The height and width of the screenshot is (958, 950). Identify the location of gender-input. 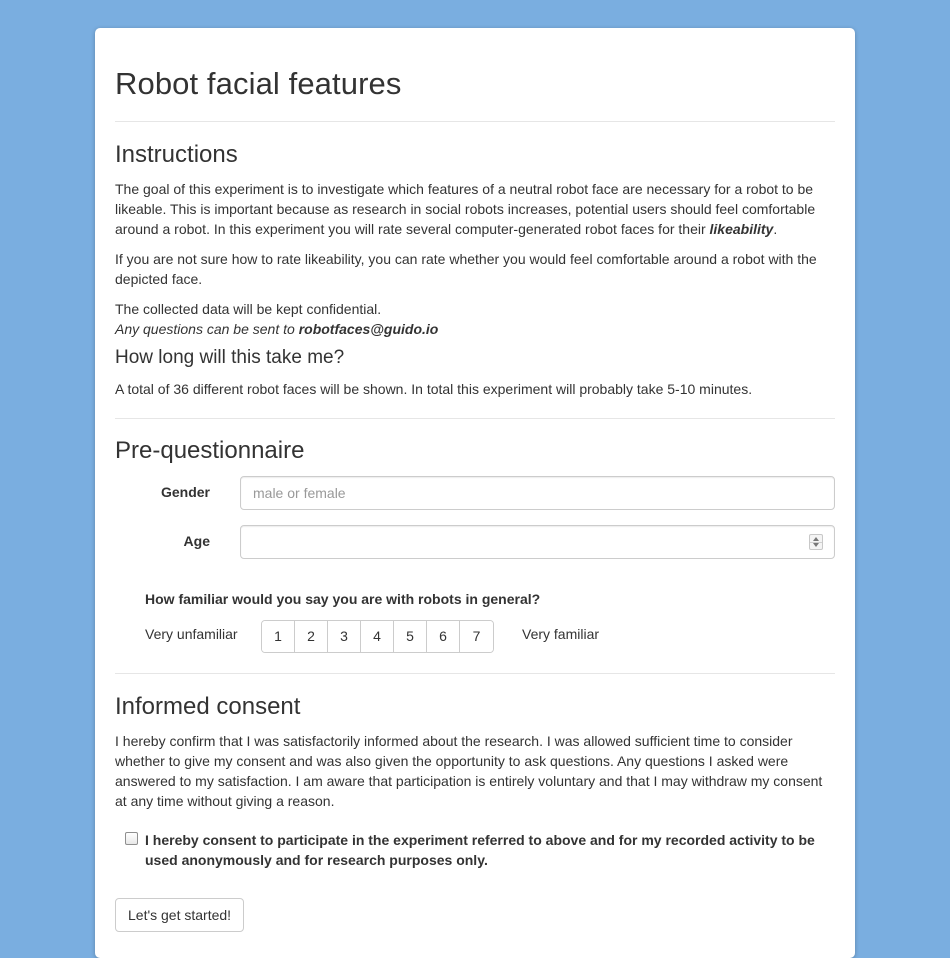
(537, 493).